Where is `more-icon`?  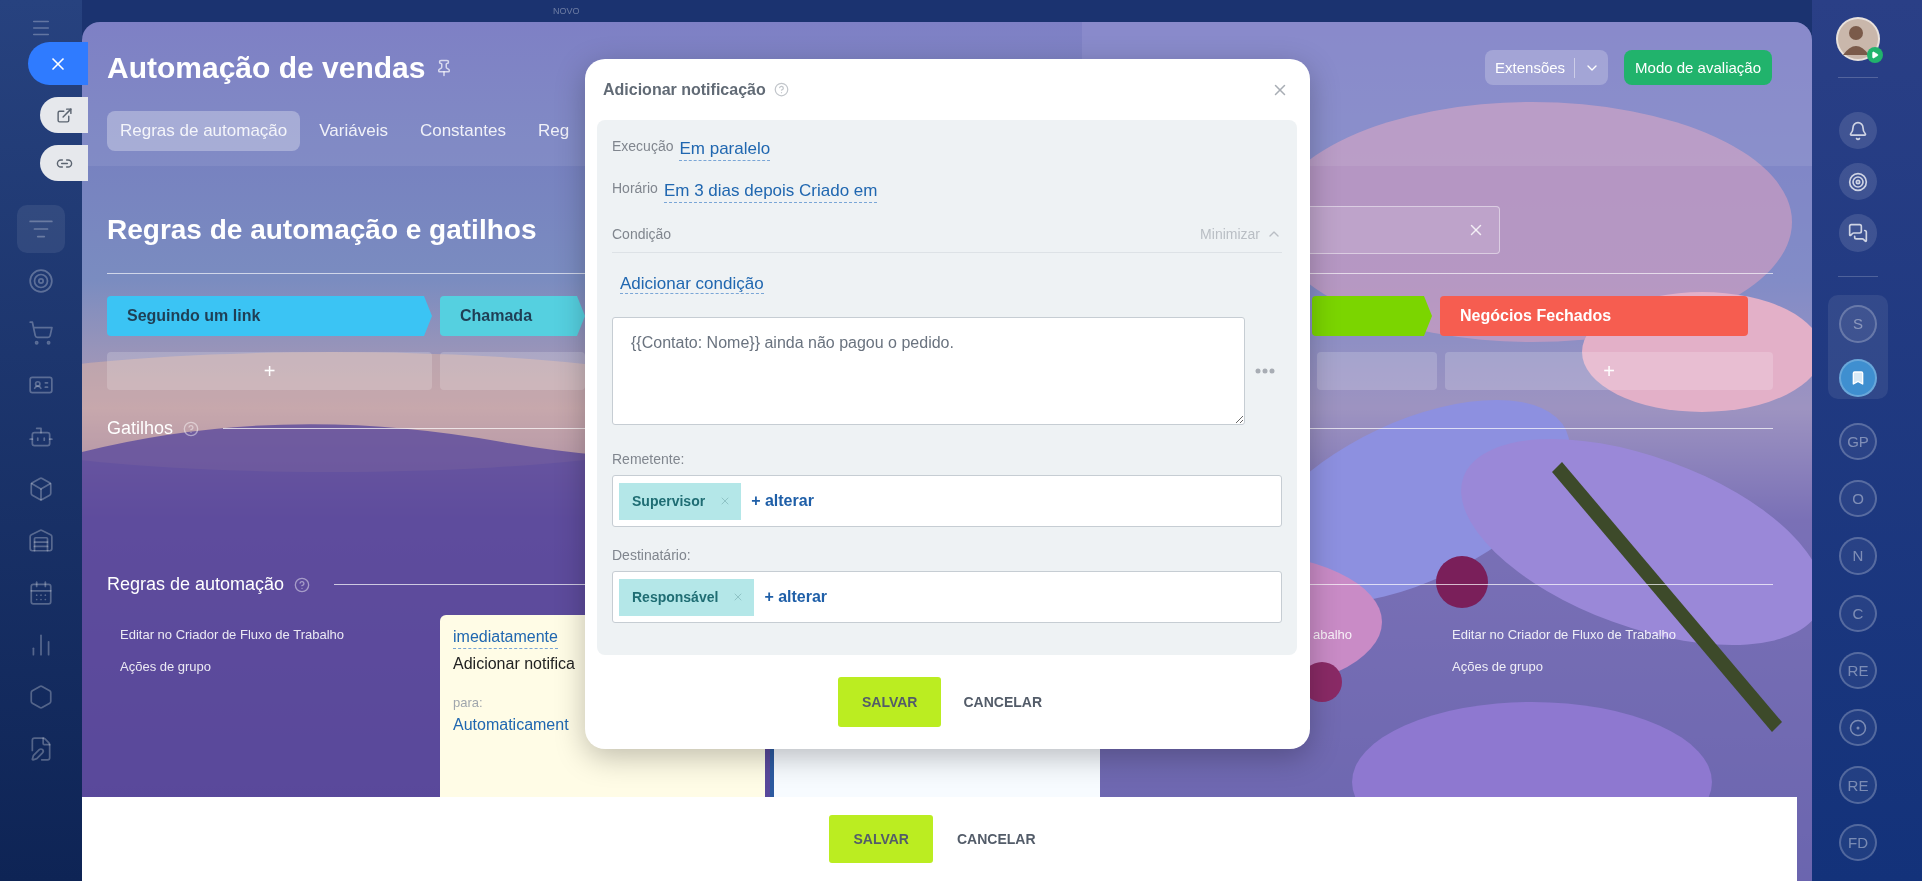 more-icon is located at coordinates (1265, 371).